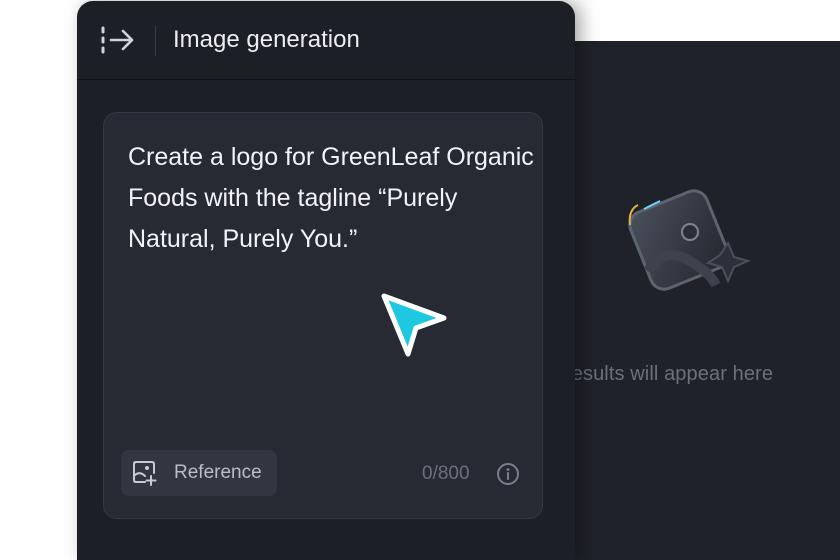 The height and width of the screenshot is (560, 840). Describe the element at coordinates (414, 325) in the screenshot. I see `pointer-cursor-icon` at that location.